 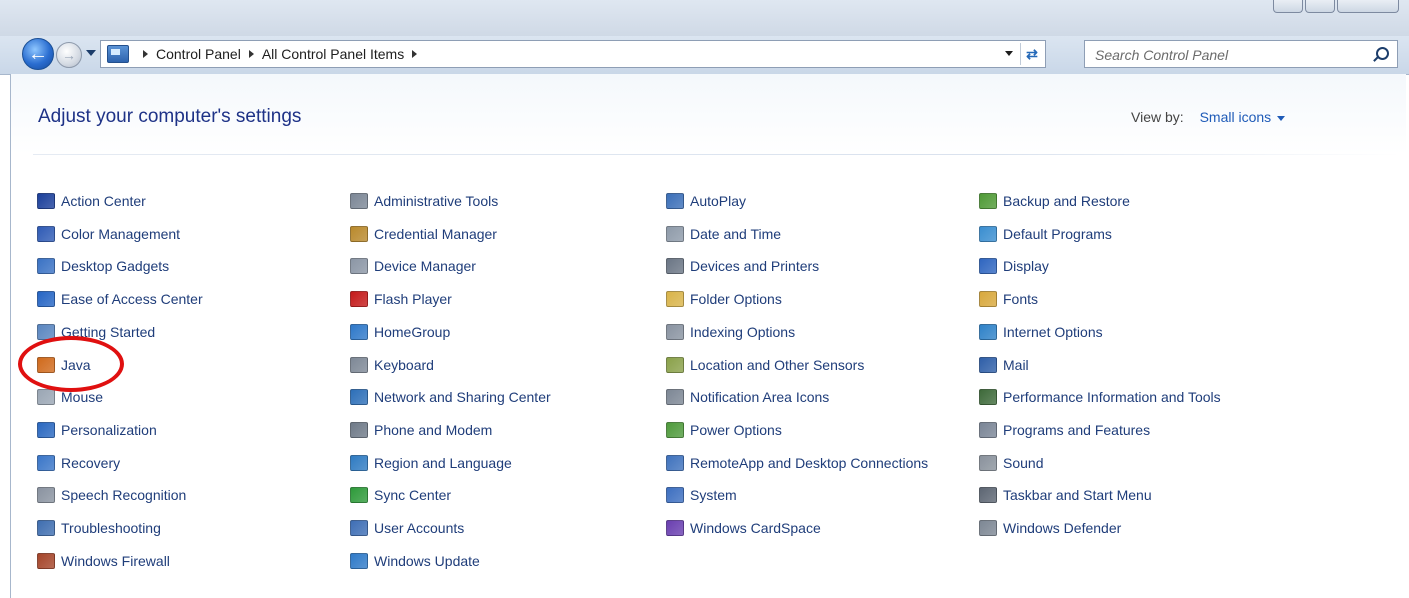 I want to click on breadcrumb-separator, so click(x=415, y=54).